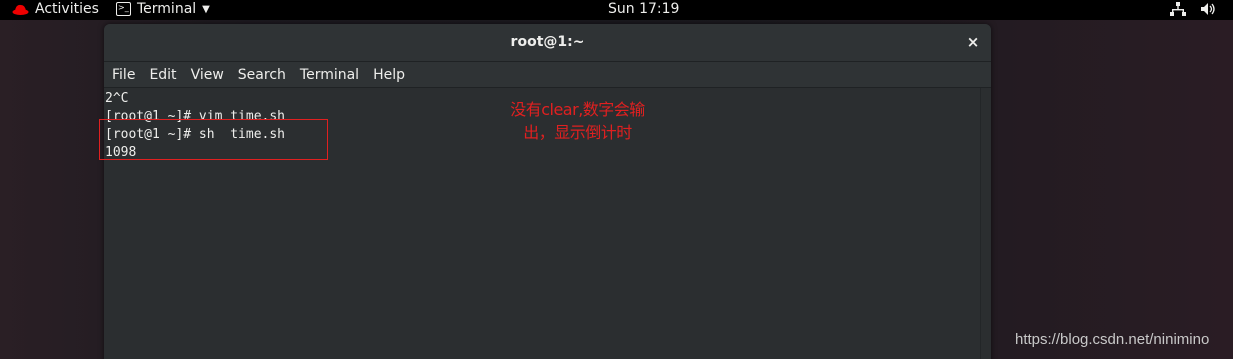 Image resolution: width=1233 pixels, height=359 pixels. What do you see at coordinates (162, 75) in the screenshot?
I see `menu-edit: Edit` at bounding box center [162, 75].